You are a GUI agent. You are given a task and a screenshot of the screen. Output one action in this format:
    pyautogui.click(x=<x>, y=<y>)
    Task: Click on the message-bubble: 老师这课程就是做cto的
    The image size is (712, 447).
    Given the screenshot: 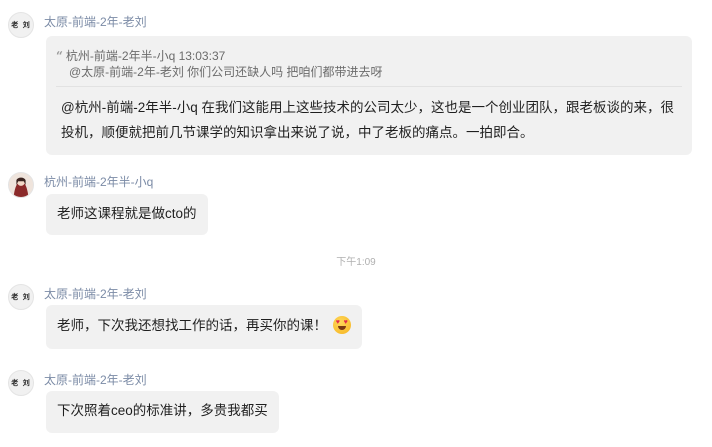 What is the action you would take?
    pyautogui.click(x=127, y=214)
    